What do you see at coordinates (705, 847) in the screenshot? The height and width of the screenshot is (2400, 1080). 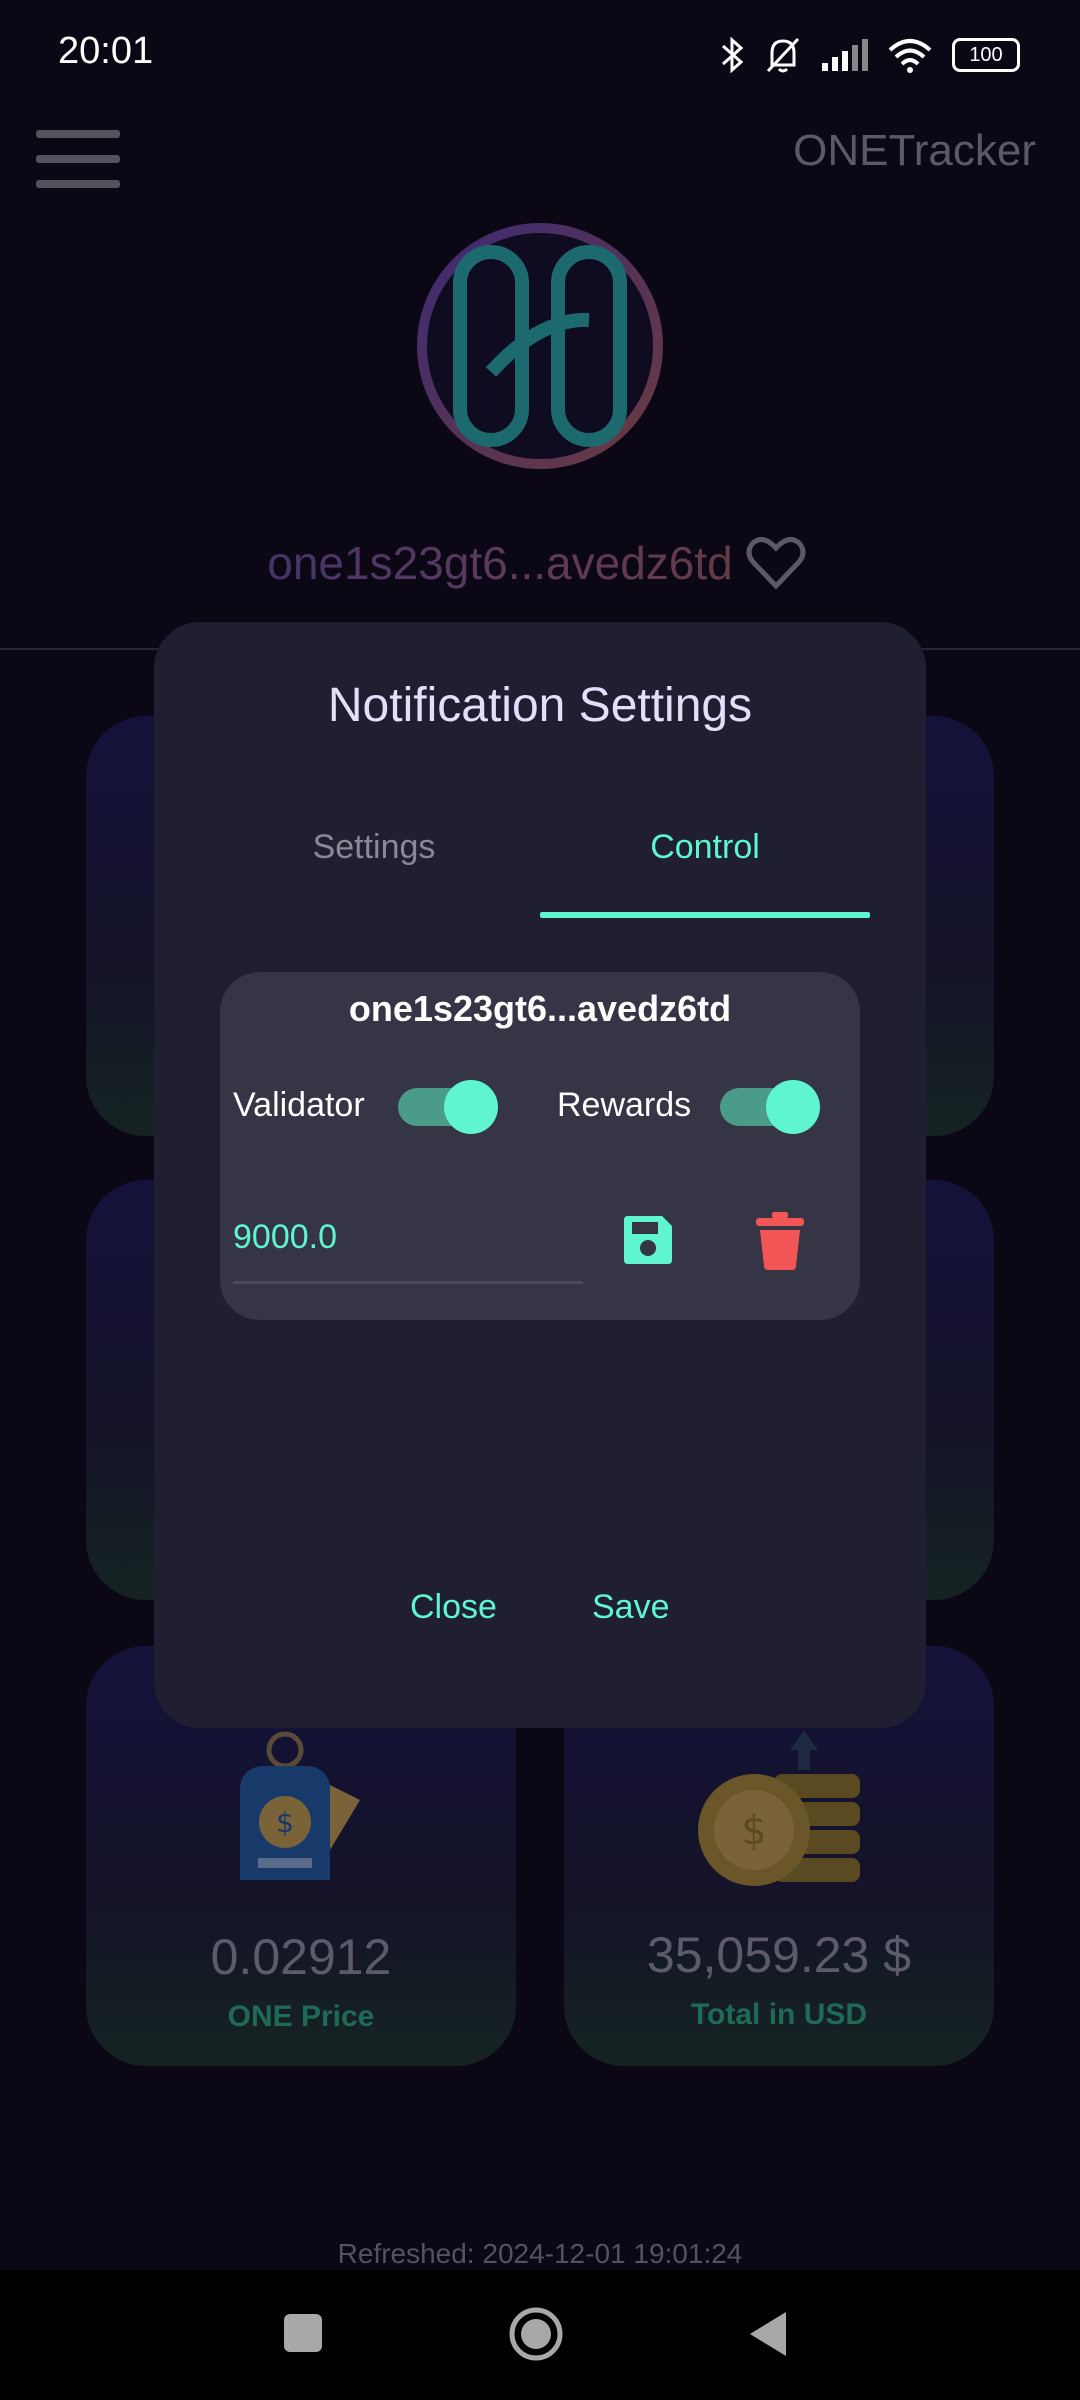 I see `tab-control: Control` at bounding box center [705, 847].